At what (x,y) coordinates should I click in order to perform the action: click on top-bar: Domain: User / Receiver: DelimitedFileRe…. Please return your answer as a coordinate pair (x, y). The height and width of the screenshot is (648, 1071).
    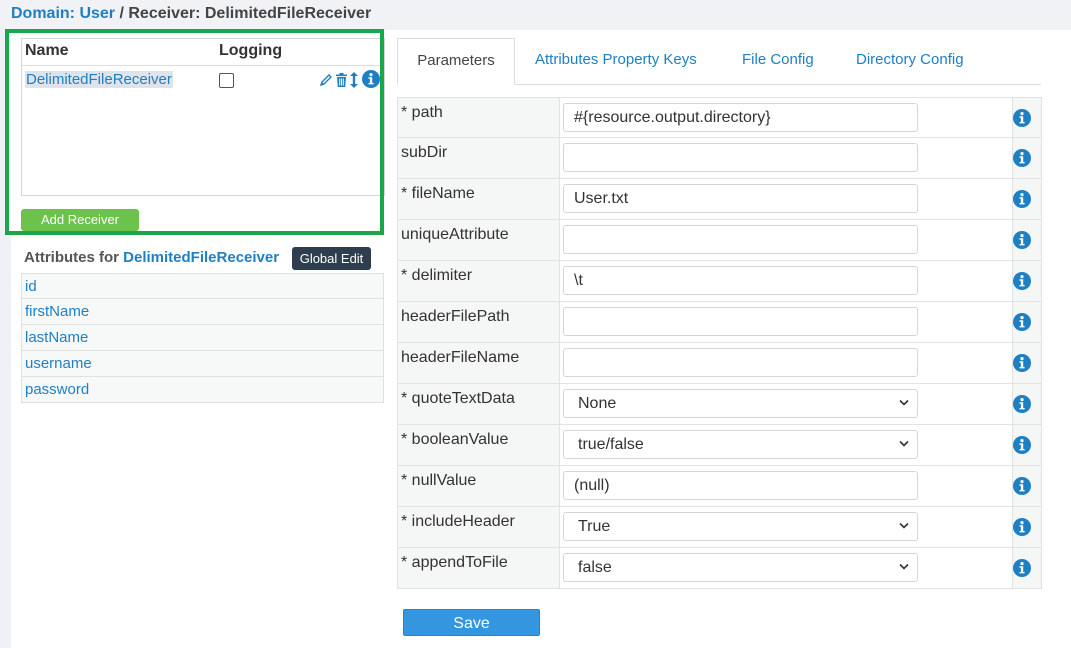
    Looking at the image, I should click on (535, 15).